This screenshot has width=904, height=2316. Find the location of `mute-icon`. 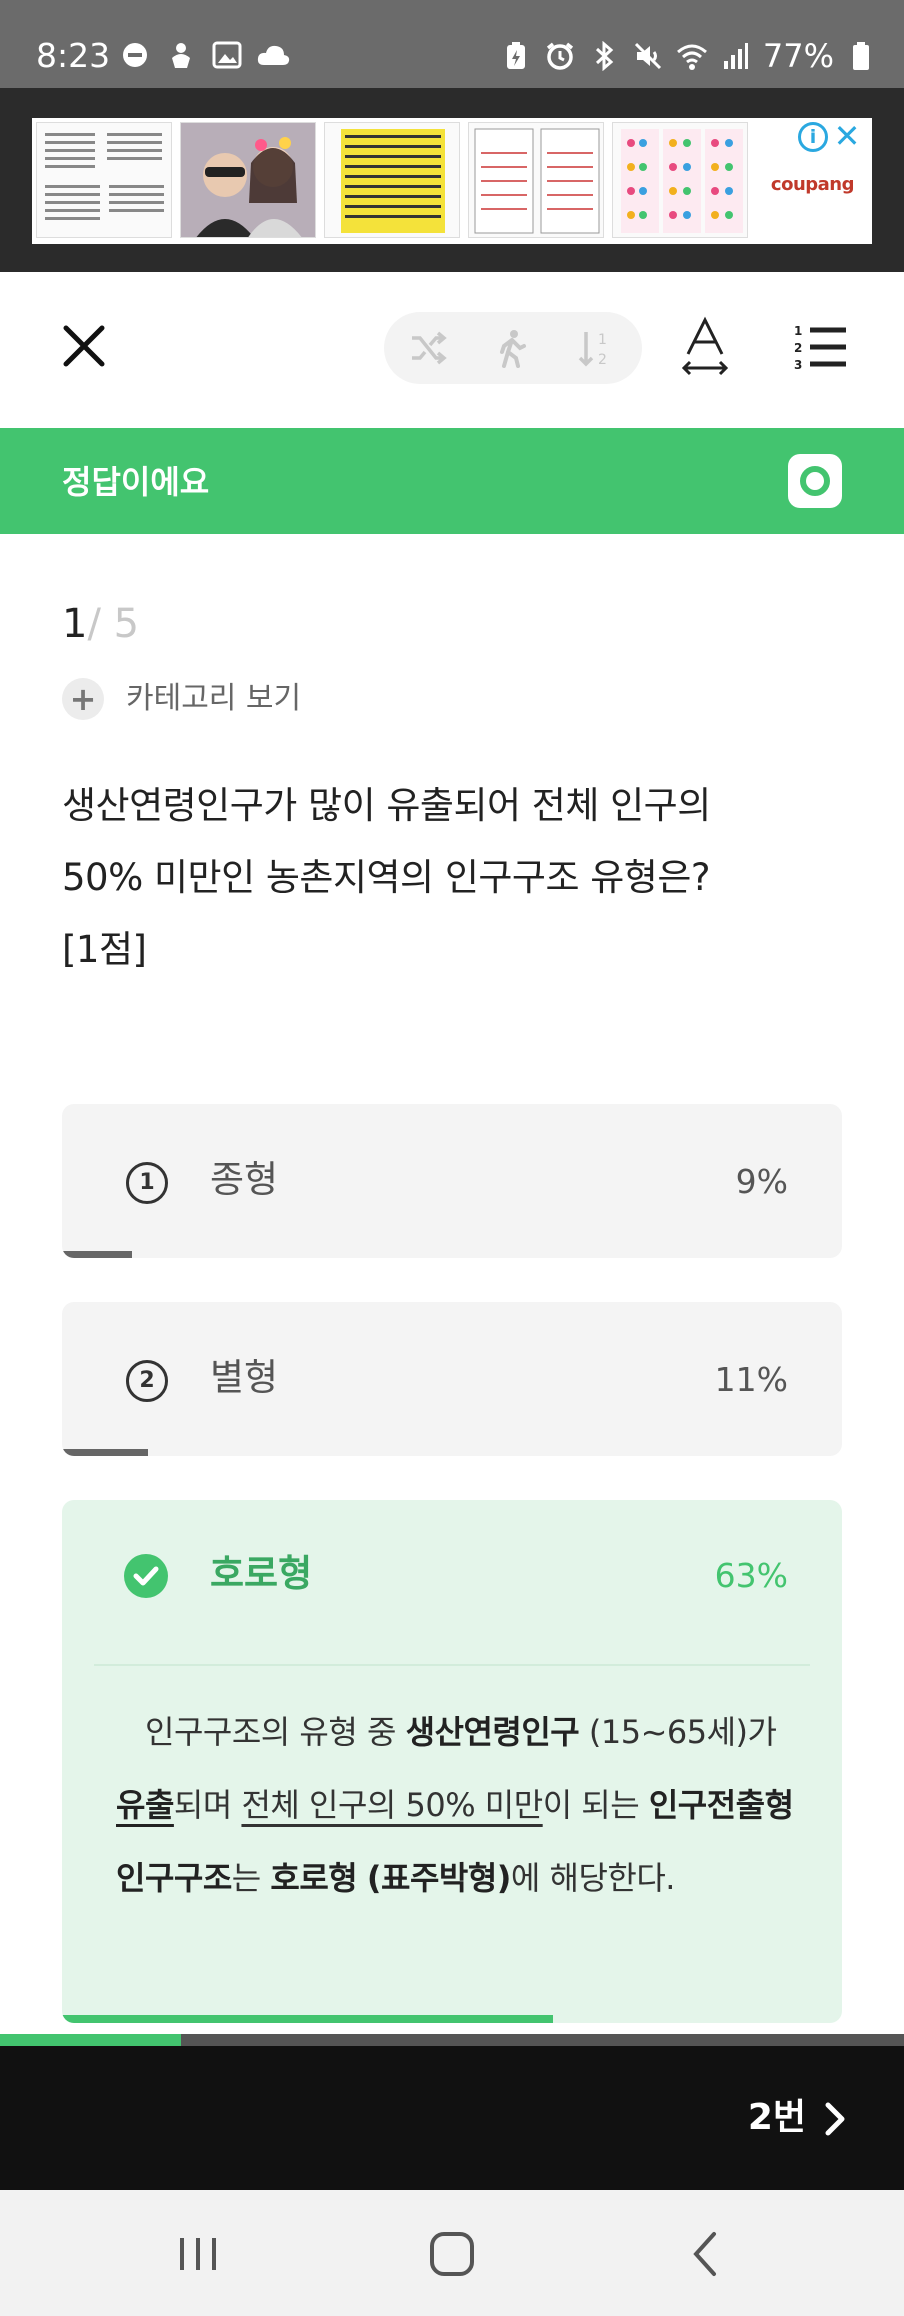

mute-icon is located at coordinates (648, 56).